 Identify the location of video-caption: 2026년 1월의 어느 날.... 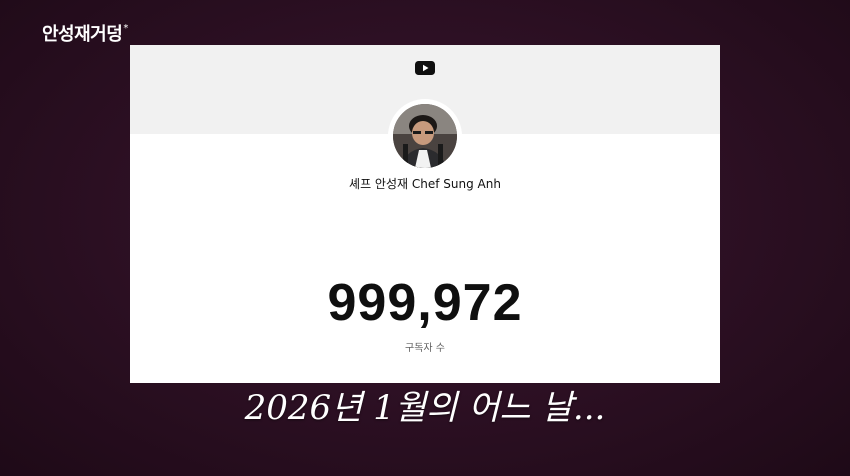
(425, 408).